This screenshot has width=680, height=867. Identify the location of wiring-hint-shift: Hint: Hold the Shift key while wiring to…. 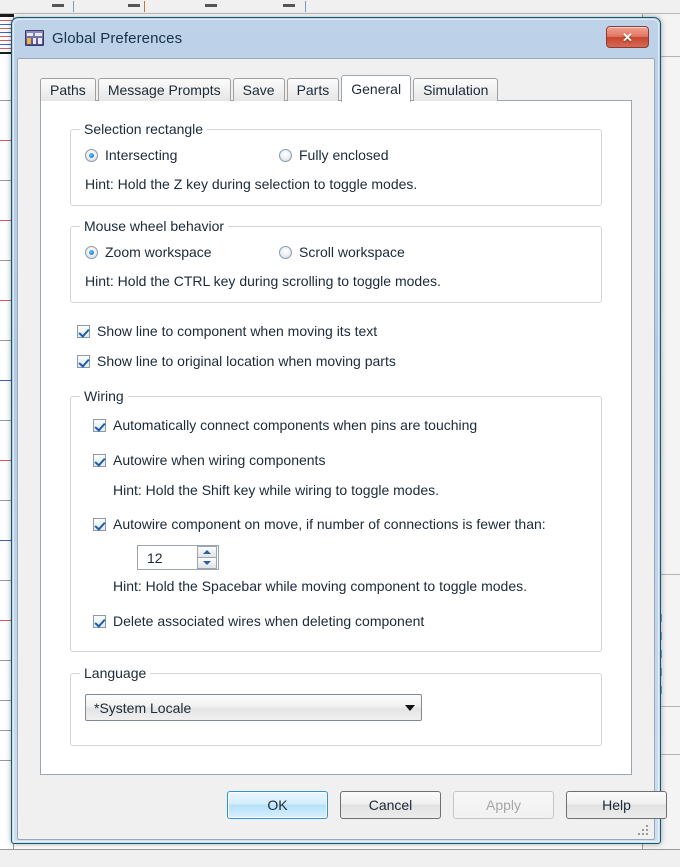
(276, 490).